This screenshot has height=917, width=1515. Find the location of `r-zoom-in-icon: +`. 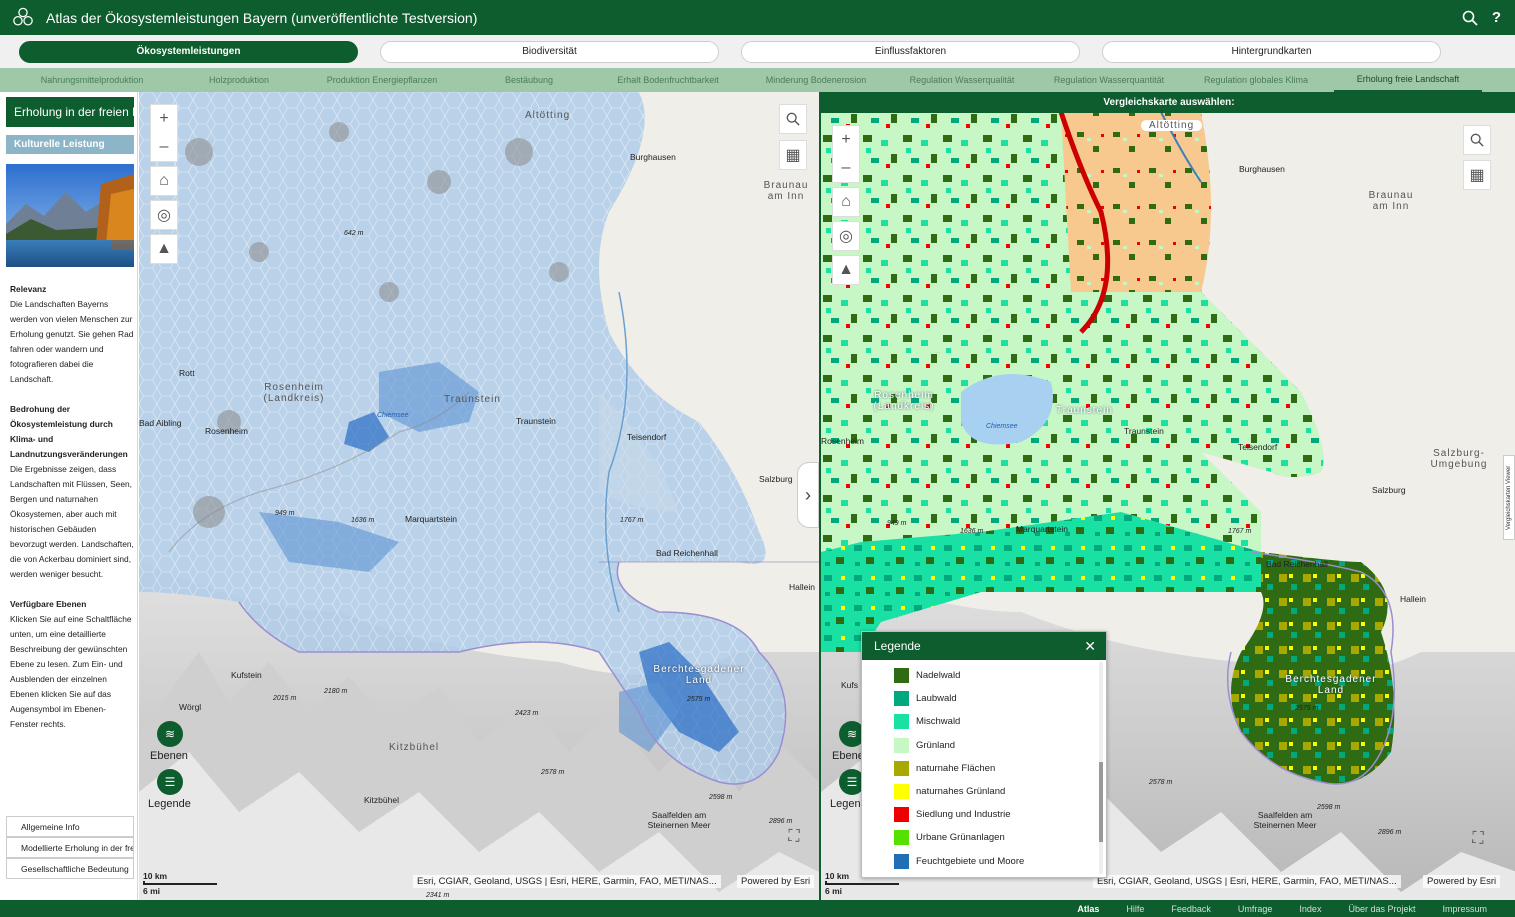

r-zoom-in-icon: + is located at coordinates (846, 140).